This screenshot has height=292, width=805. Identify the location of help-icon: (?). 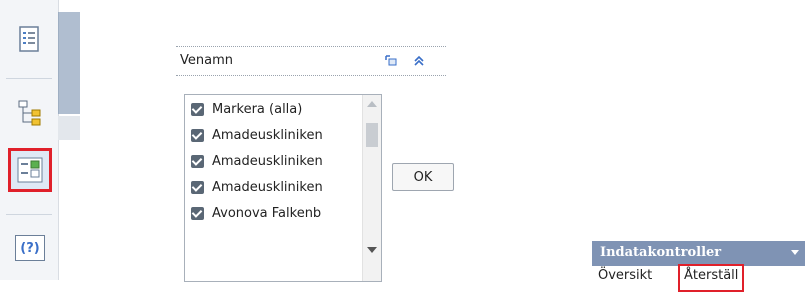
(30, 248).